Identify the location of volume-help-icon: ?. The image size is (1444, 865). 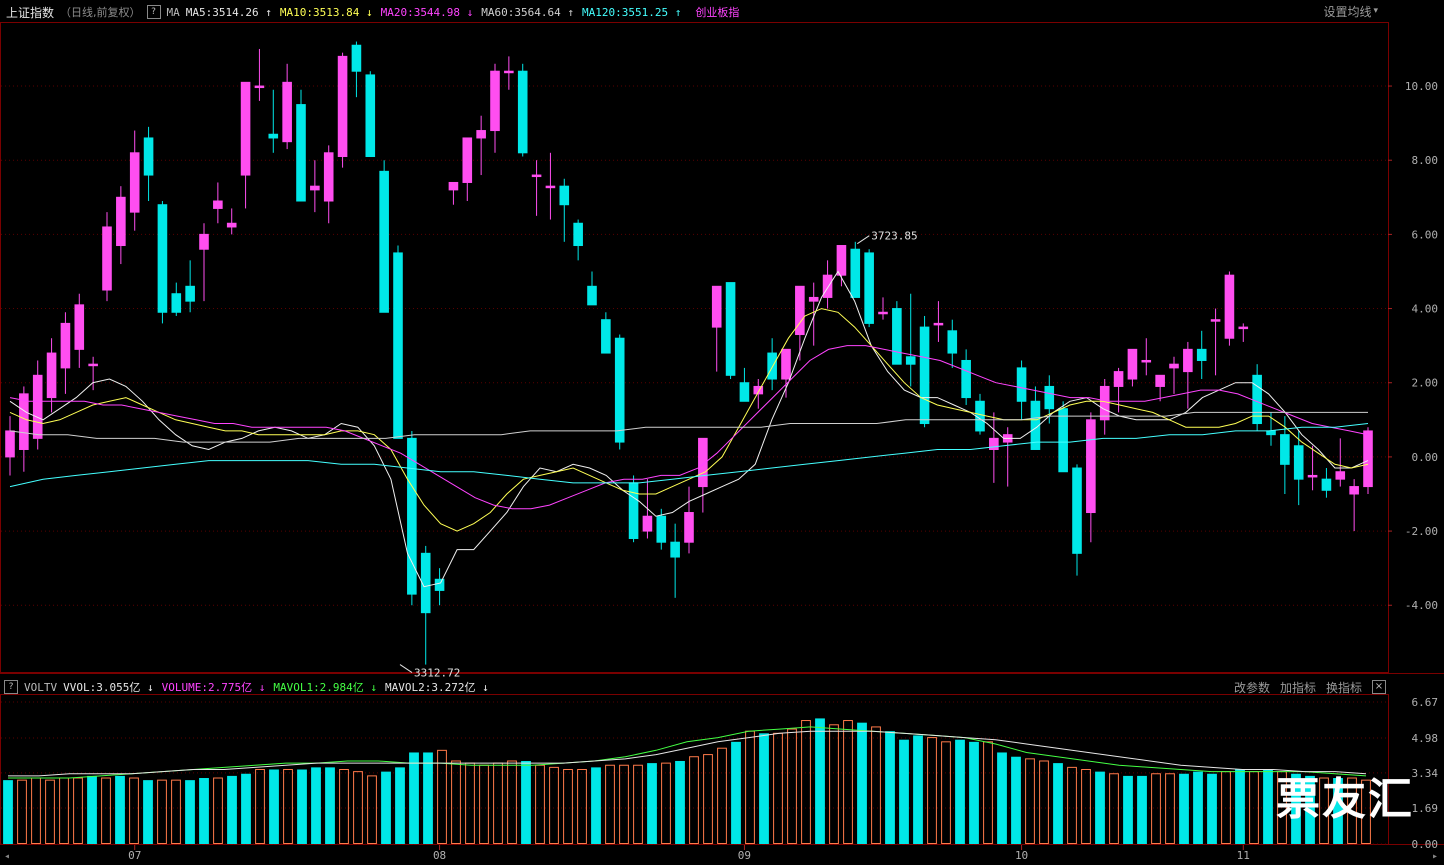
(11, 687).